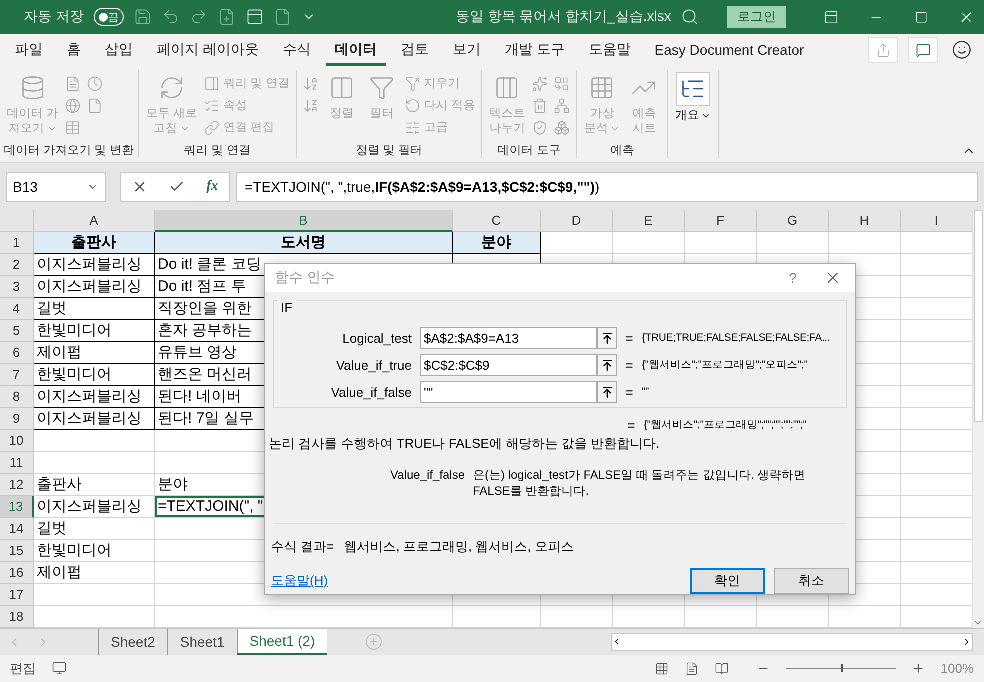  Describe the element at coordinates (610, 50) in the screenshot. I see `ribbon-tab: 도움말` at that location.